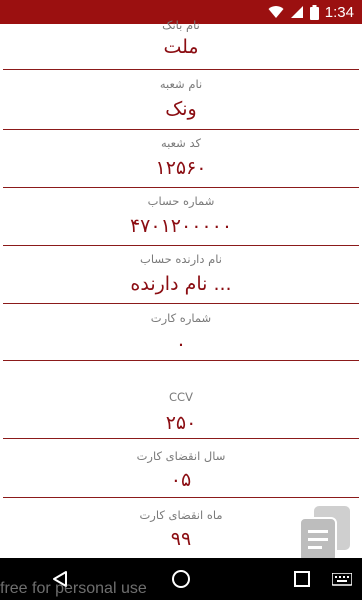 This screenshot has height=600, width=362. Describe the element at coordinates (181, 397) in the screenshot. I see `field-label: CCV` at that location.